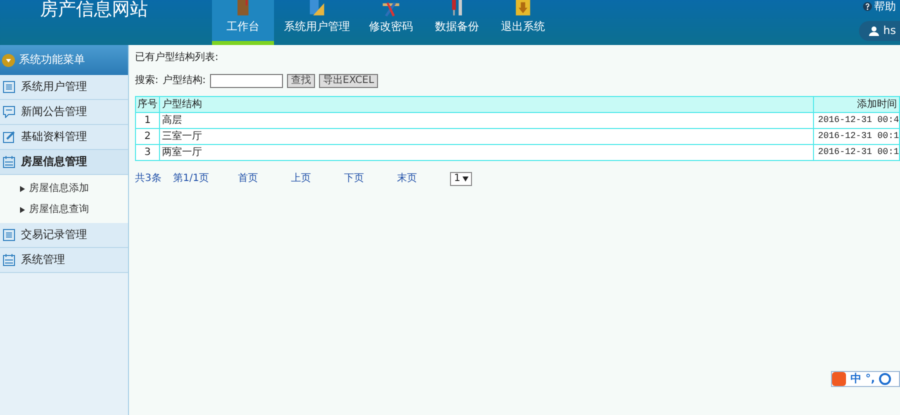 This screenshot has width=900, height=415. I want to click on nav-tab: 修改密码, so click(391, 22).